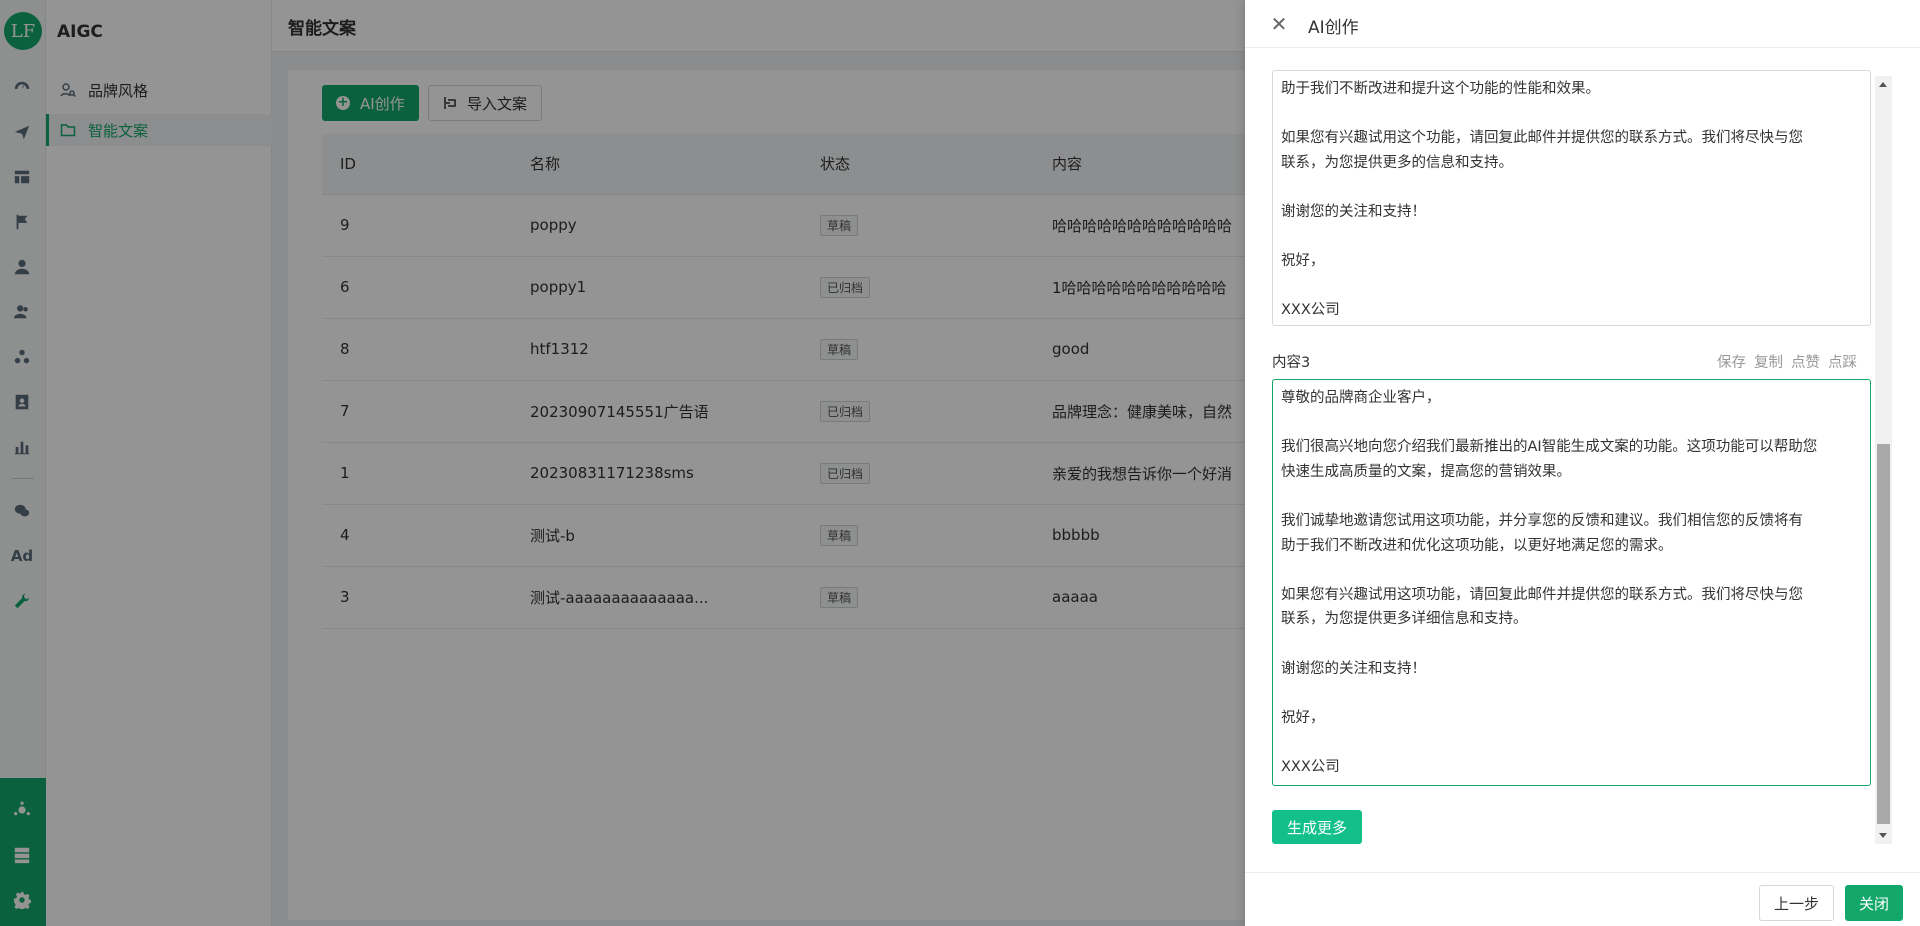 The width and height of the screenshot is (1920, 926). Describe the element at coordinates (1477, 545) in the screenshot. I see `text-line: 助于我们不断改进和优化这项功能，以更好地满足您的需求。` at that location.